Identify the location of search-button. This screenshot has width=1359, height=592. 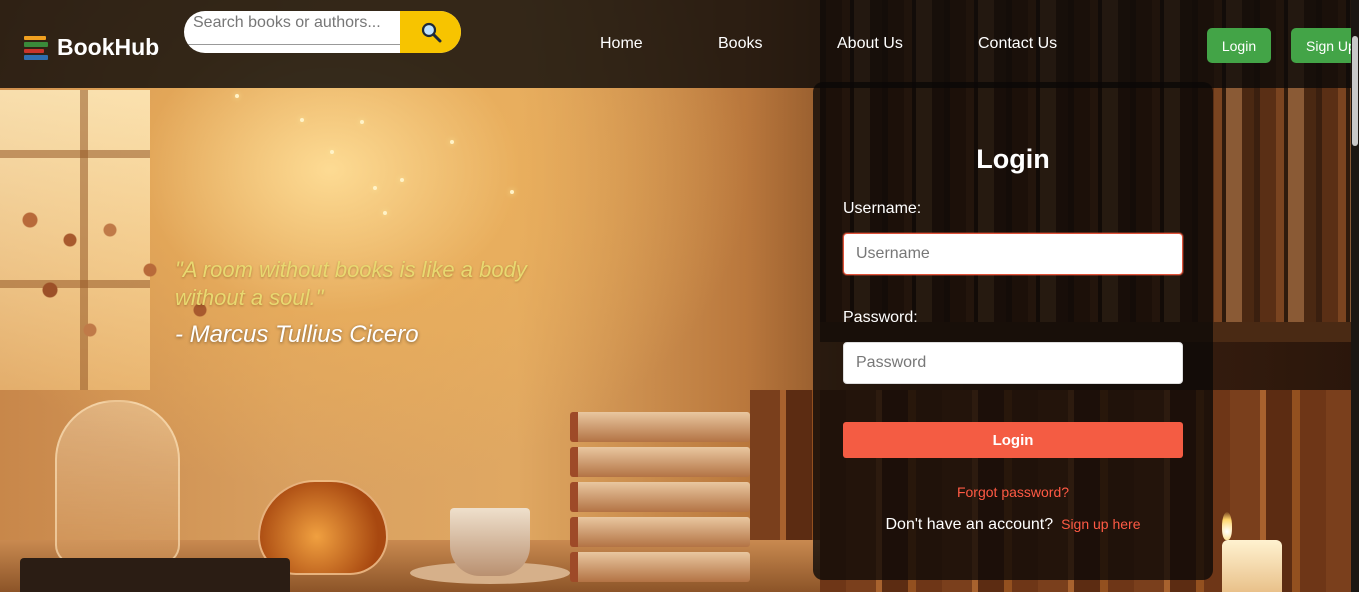
(430, 32).